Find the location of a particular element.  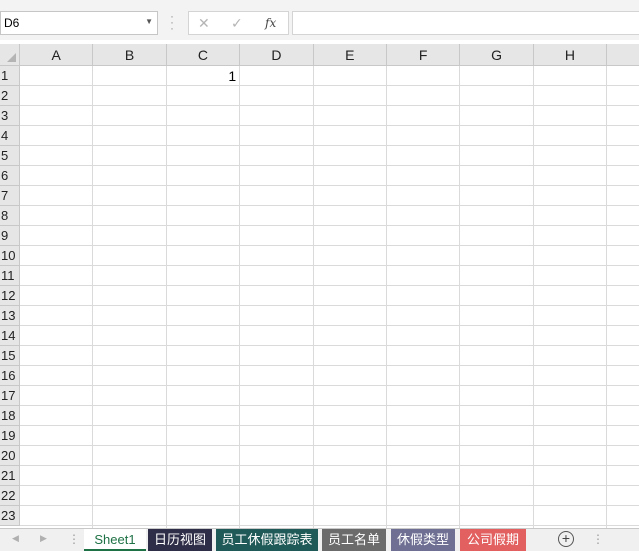

row-header-19: 19 is located at coordinates (10, 436).